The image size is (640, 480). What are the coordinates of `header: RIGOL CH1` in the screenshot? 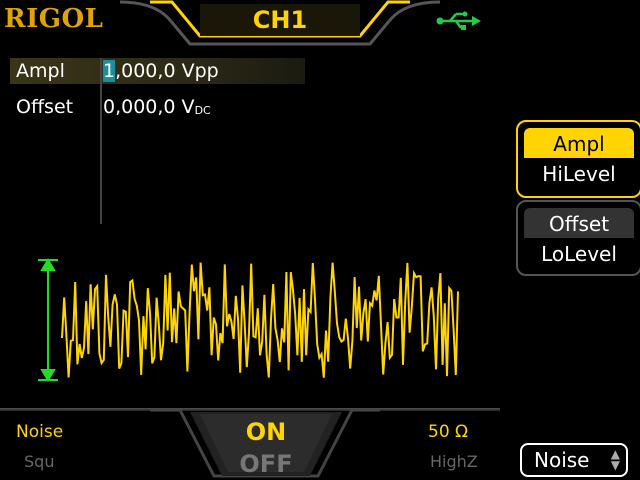 It's located at (320, 26).